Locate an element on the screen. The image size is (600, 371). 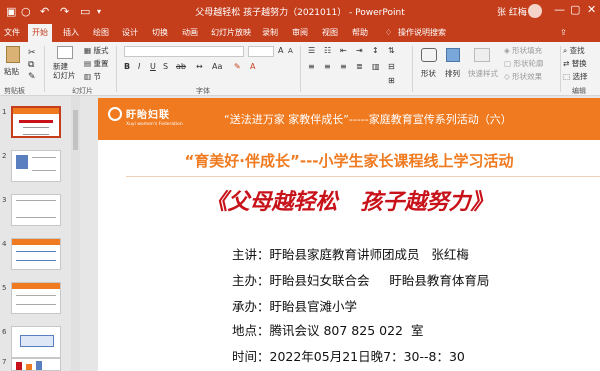
align-text-icon: ⊟ is located at coordinates (391, 66).